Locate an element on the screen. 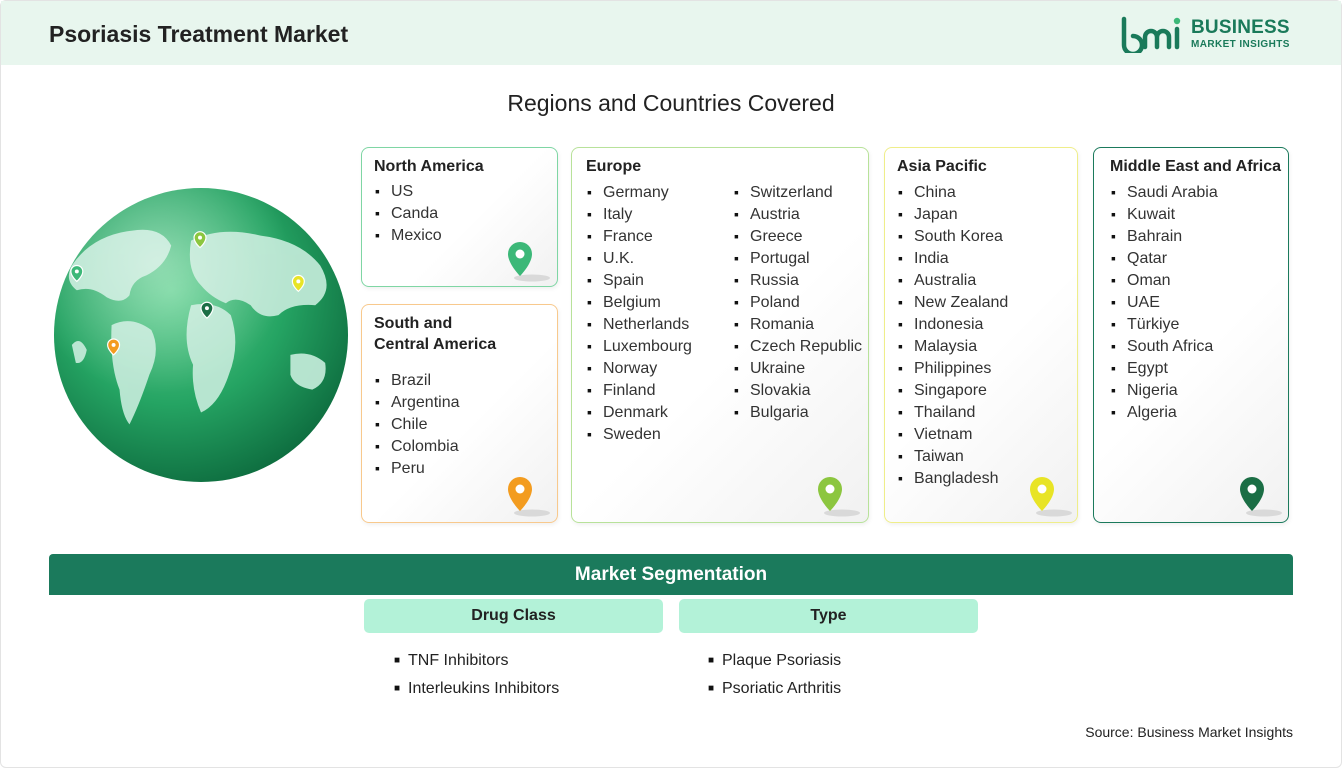 The image size is (1342, 768). list-item: Chile is located at coordinates (417, 424).